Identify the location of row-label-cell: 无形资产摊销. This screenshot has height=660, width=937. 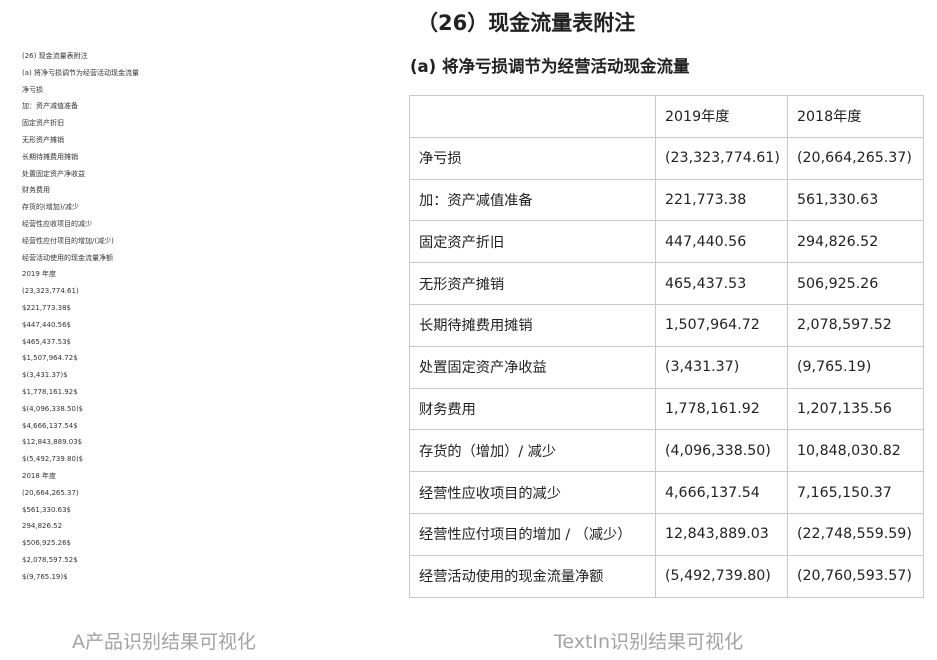
(532, 283).